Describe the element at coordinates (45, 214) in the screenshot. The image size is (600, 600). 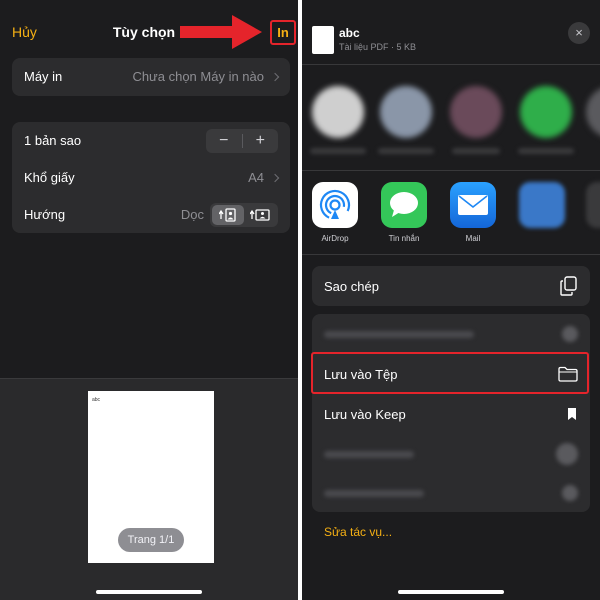
I see `orientation-label: Hướng` at that location.